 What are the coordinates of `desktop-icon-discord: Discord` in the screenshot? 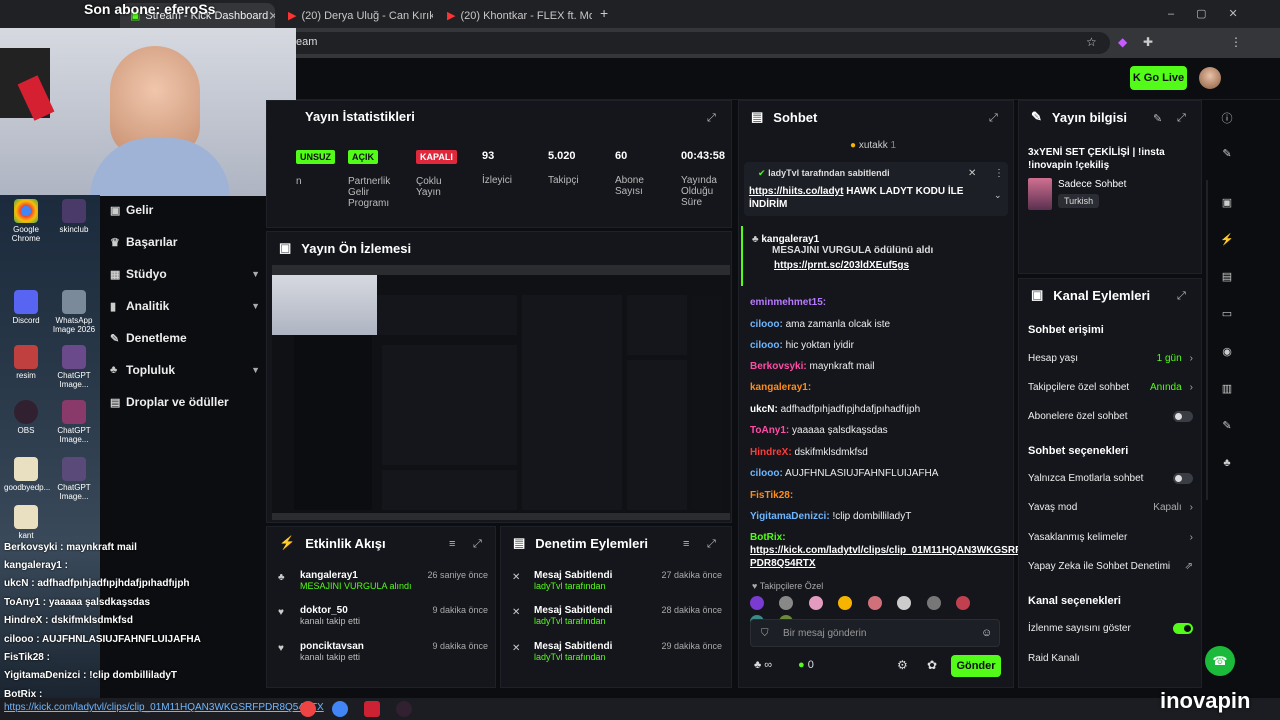 It's located at (26, 307).